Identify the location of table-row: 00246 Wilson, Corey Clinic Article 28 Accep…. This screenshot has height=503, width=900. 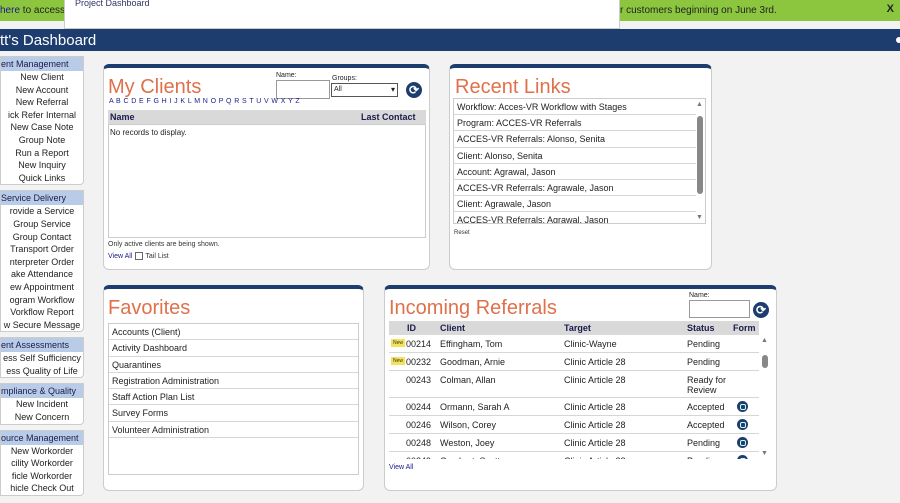
(574, 425).